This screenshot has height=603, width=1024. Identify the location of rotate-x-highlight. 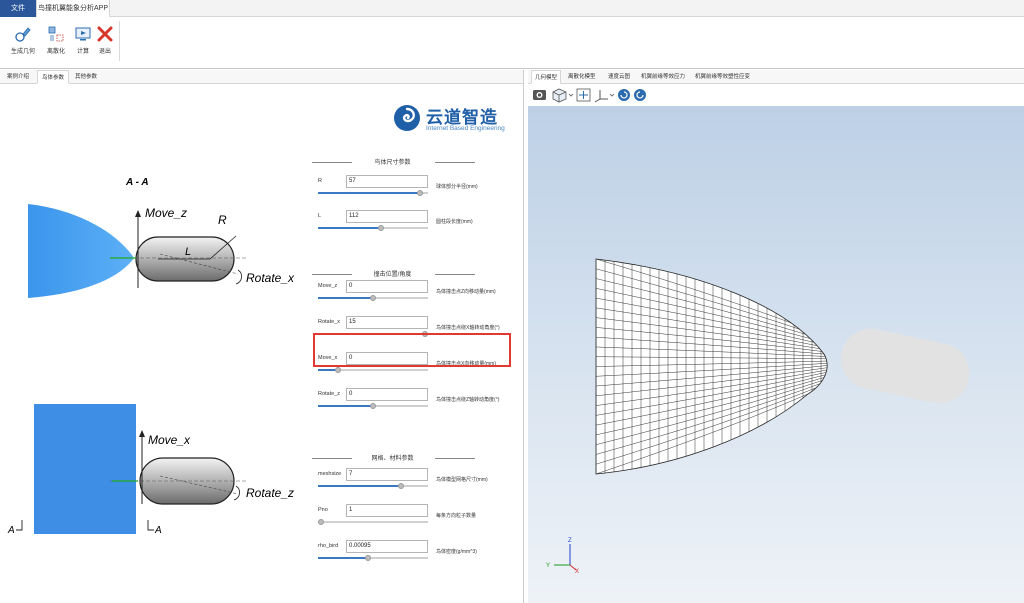
(412, 350).